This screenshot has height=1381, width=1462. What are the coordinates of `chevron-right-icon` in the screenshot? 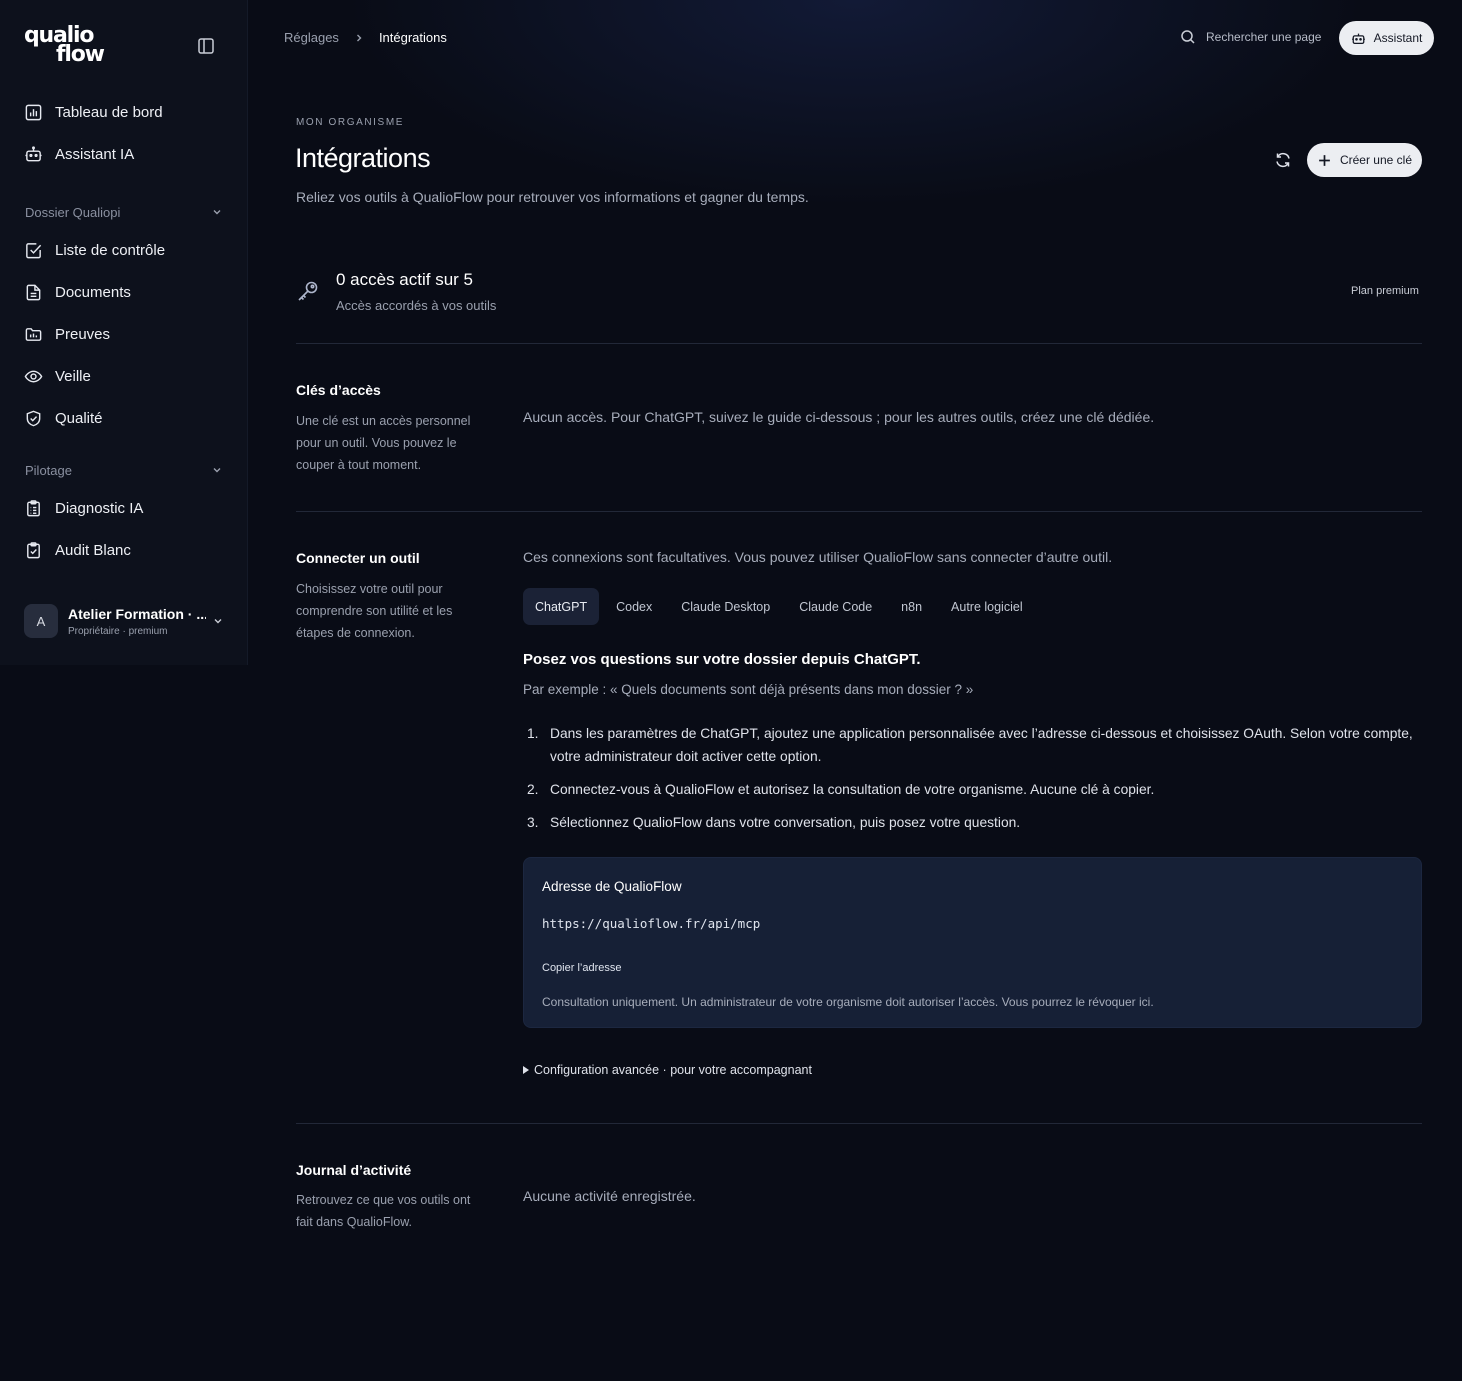 It's located at (359, 37).